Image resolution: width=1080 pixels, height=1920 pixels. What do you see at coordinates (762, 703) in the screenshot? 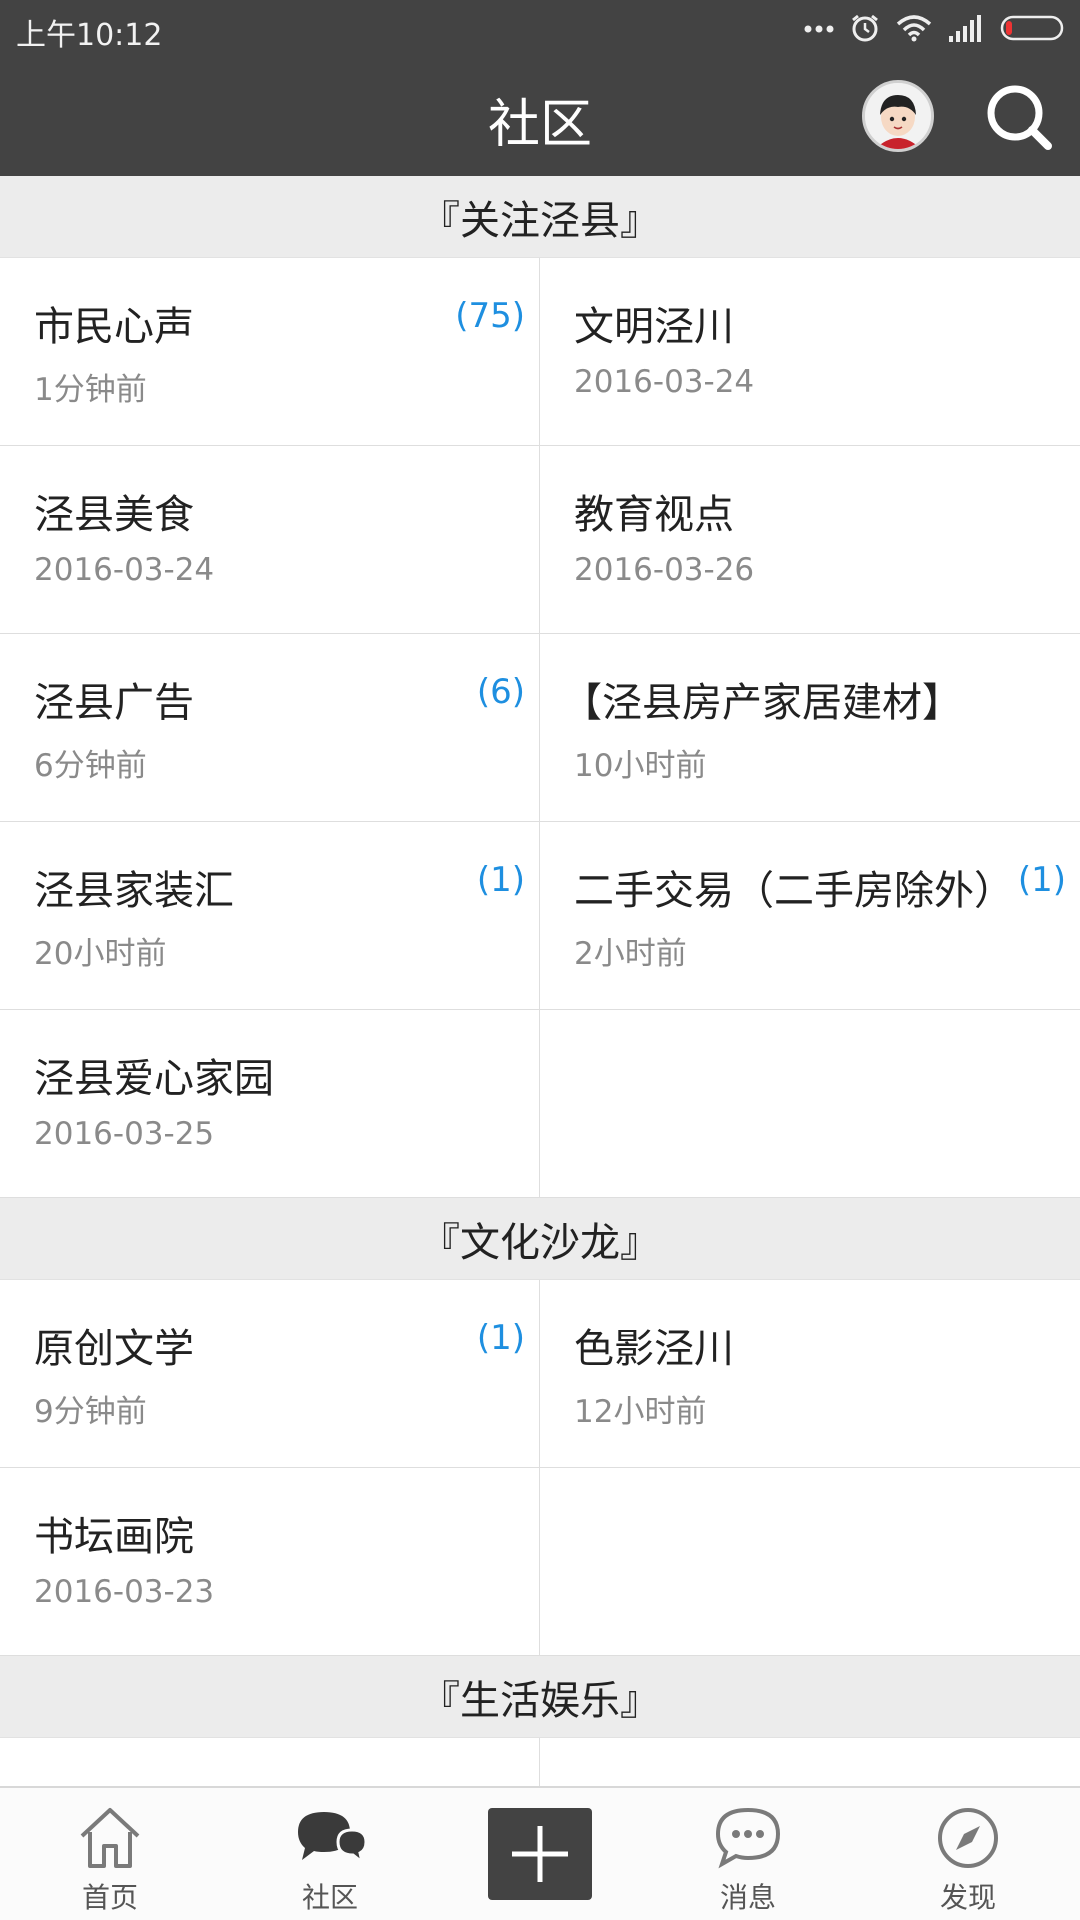
I see `forum-name: 【泾县房产家居建材】` at bounding box center [762, 703].